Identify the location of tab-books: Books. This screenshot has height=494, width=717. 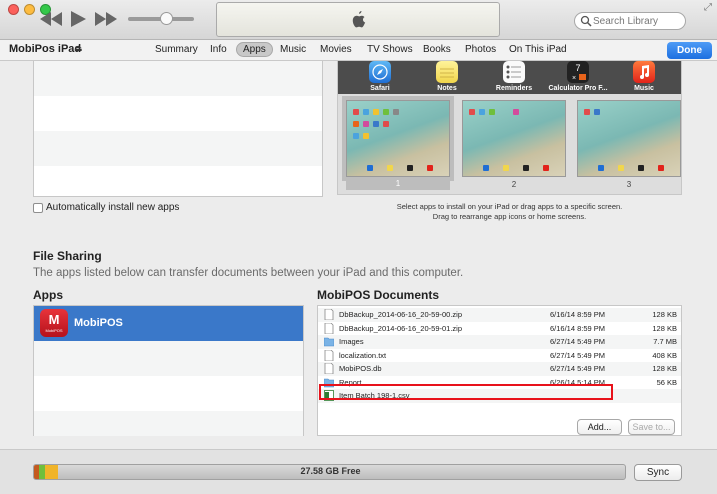
(437, 49).